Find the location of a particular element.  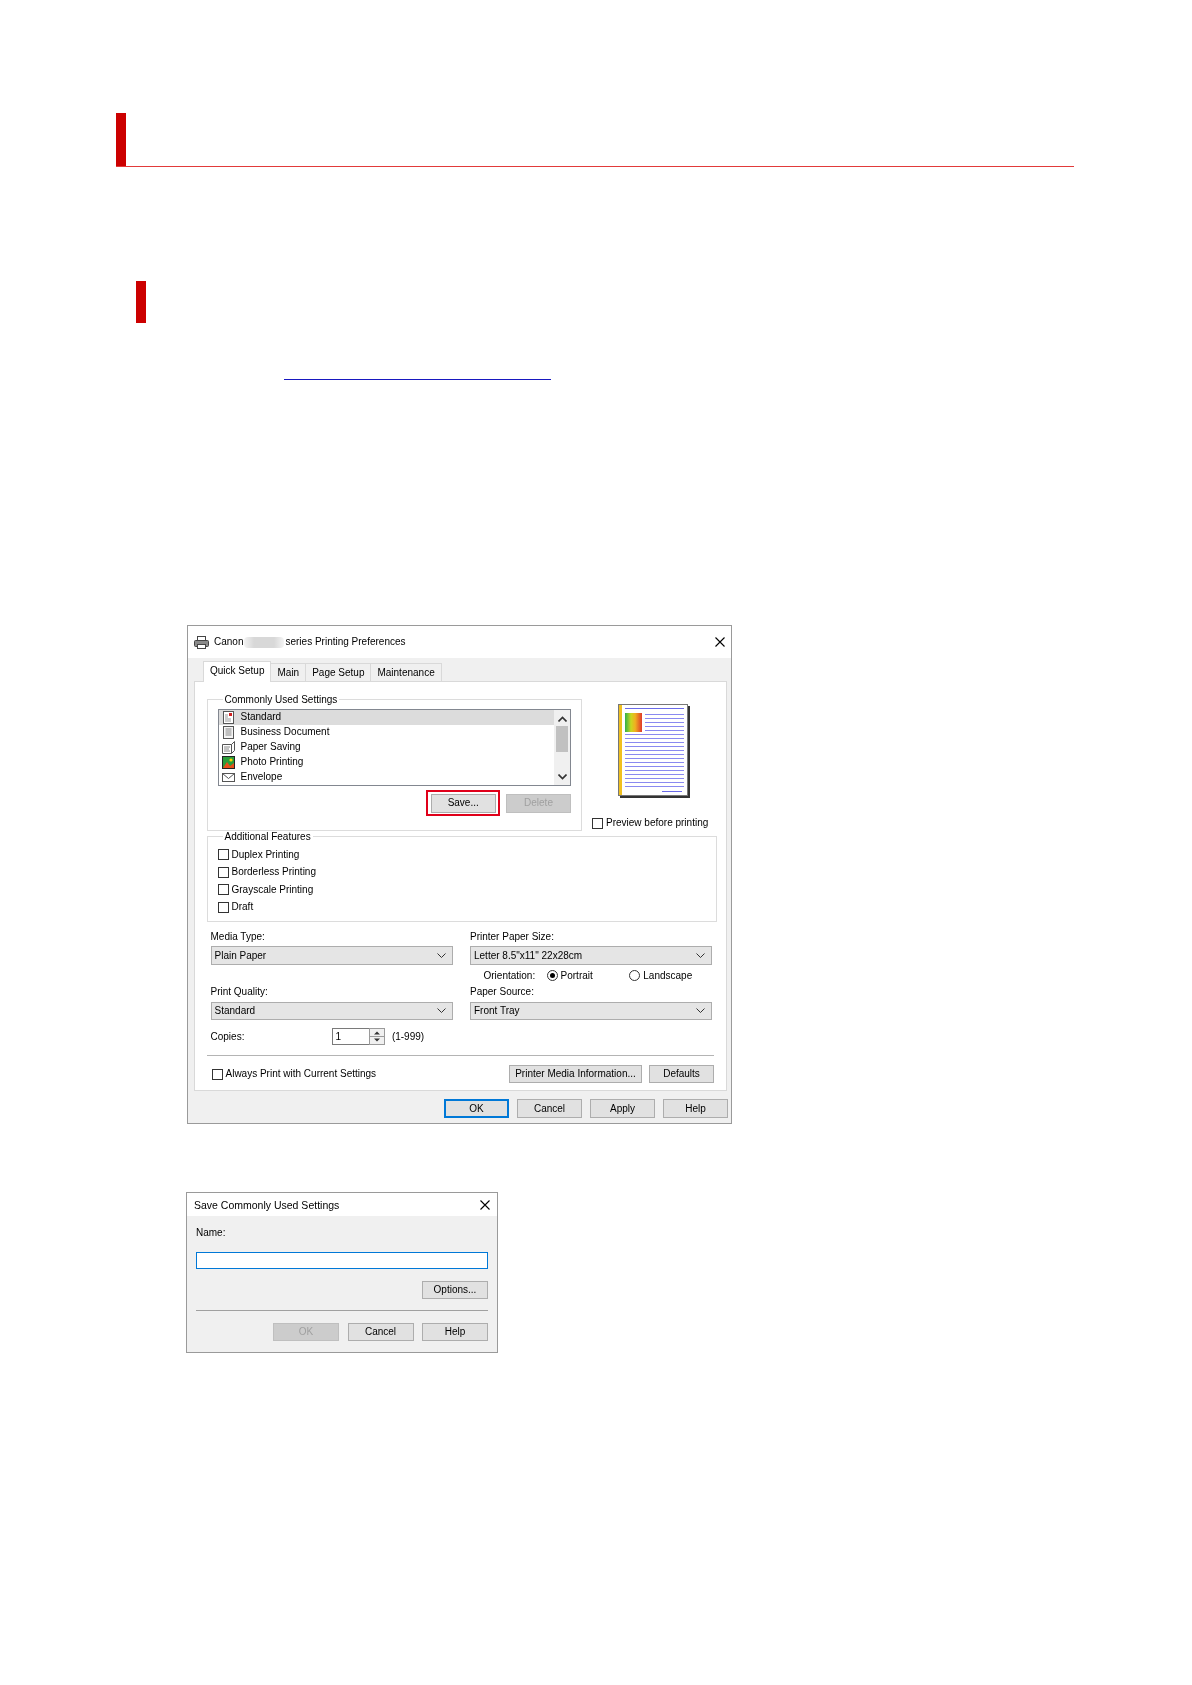

group-label: Additional Features is located at coordinates (267, 836).